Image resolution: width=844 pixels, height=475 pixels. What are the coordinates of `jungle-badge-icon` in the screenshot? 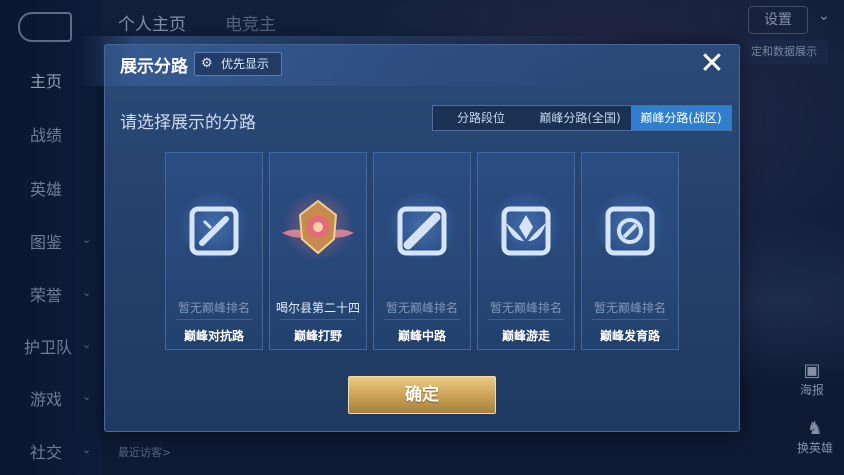 It's located at (318, 227).